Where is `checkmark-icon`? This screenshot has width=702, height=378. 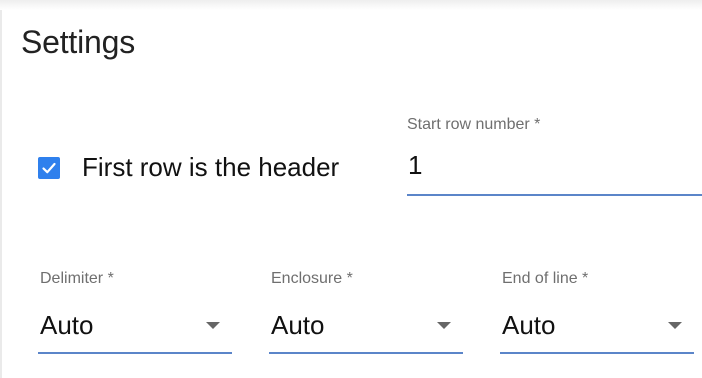 checkmark-icon is located at coordinates (49, 167).